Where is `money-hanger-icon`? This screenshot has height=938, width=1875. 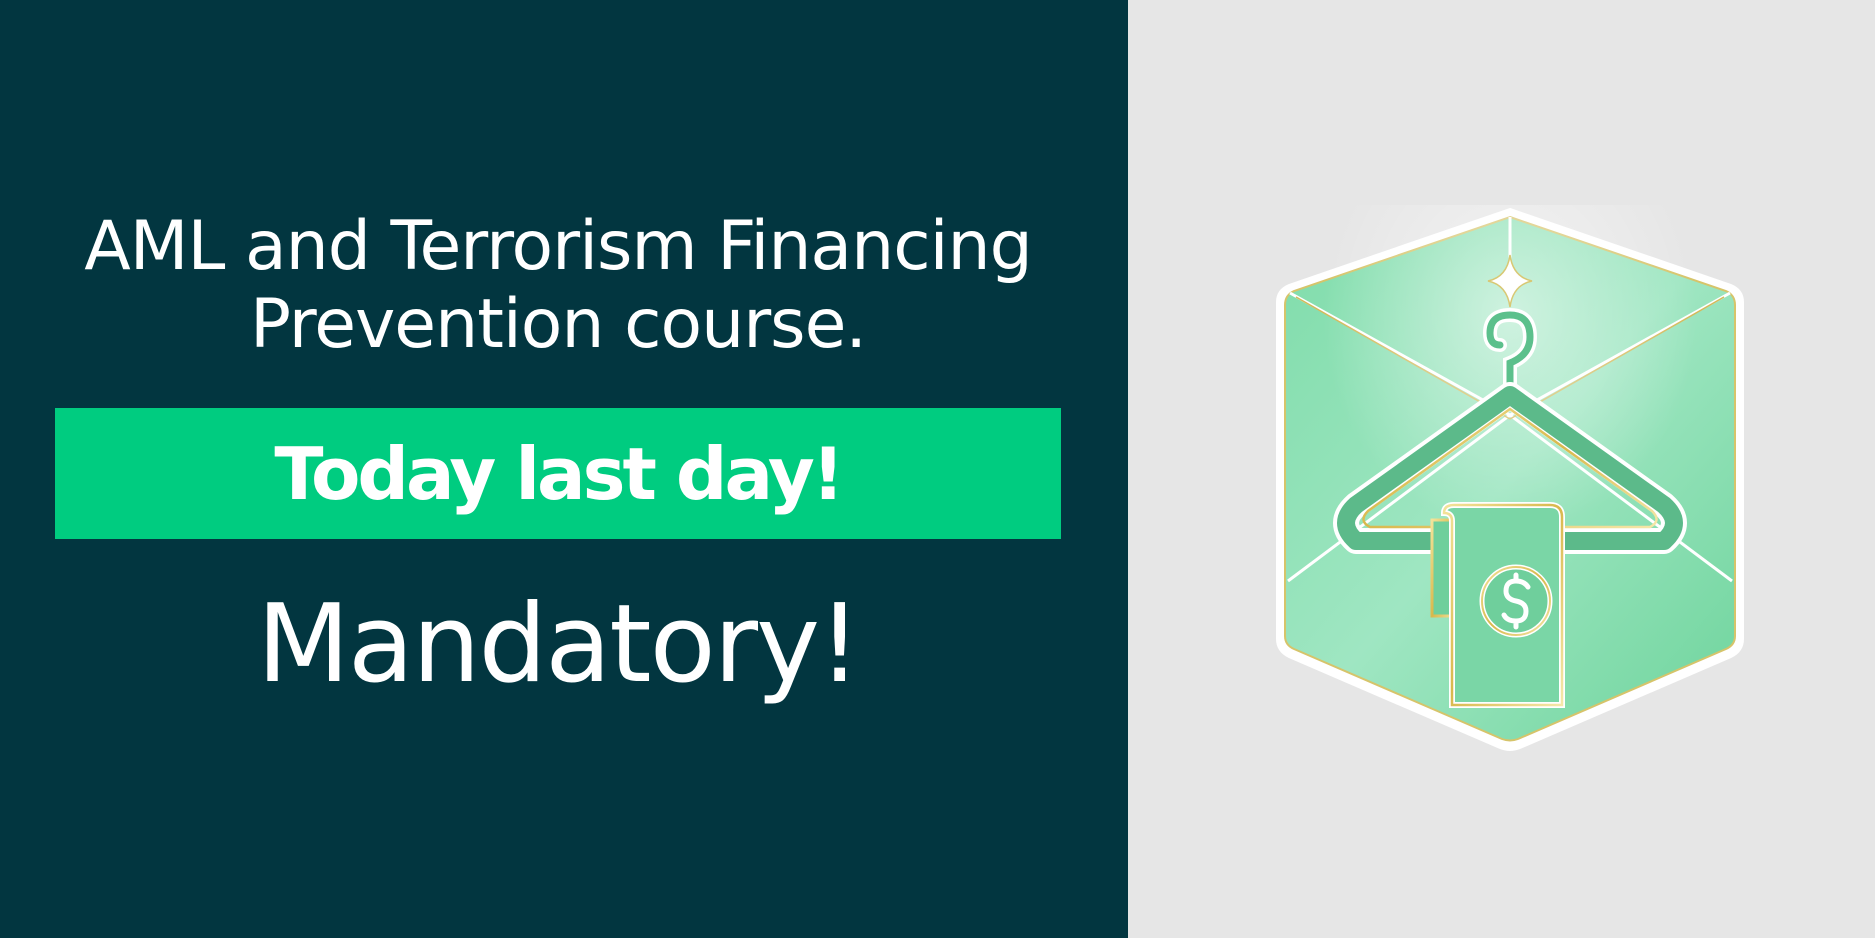 money-hanger-icon is located at coordinates (1510, 478).